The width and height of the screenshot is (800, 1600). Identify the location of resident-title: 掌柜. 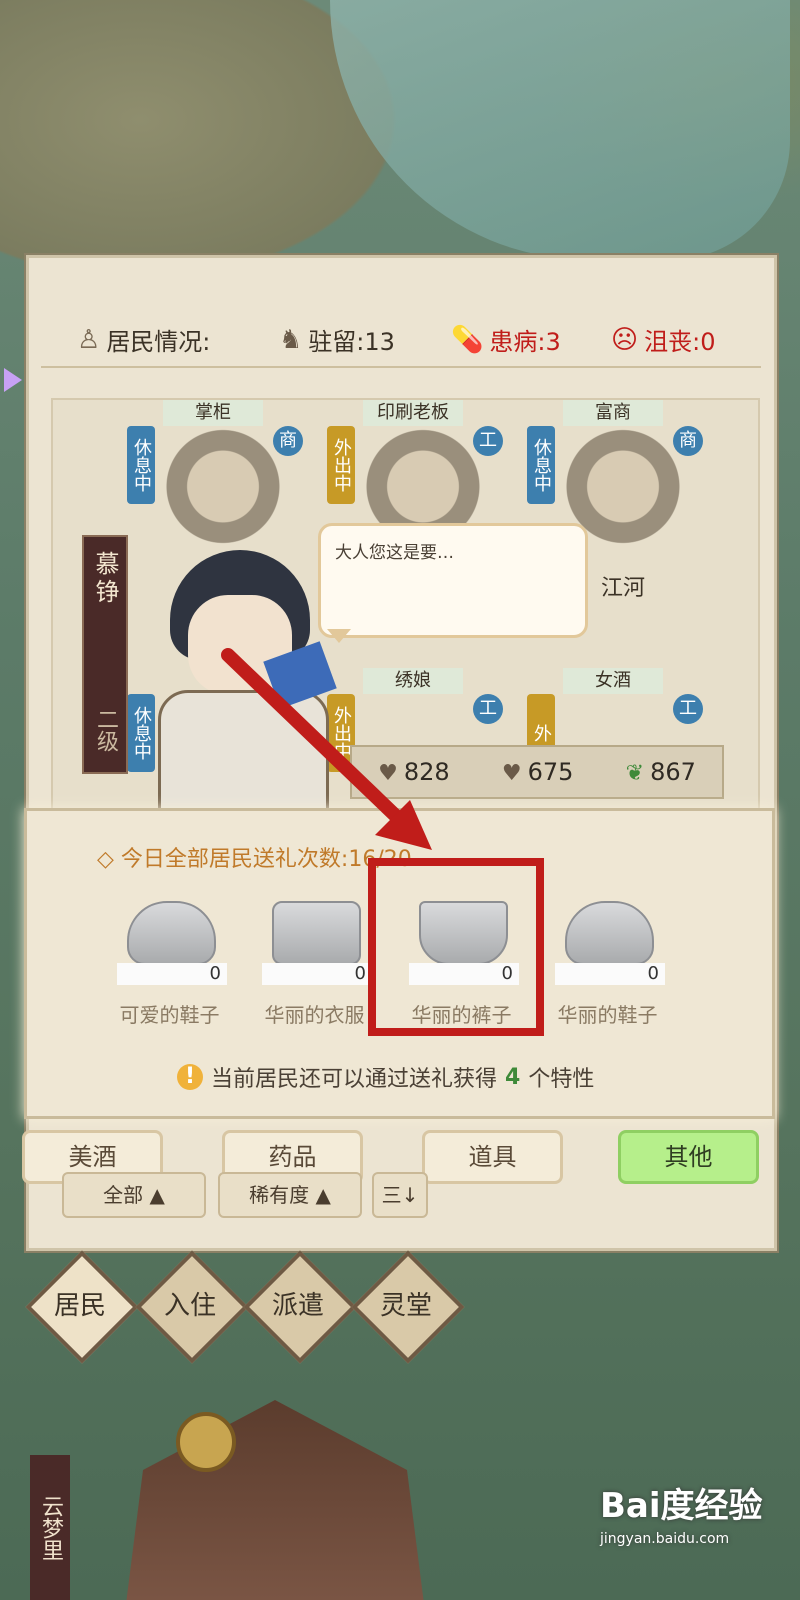
(213, 413).